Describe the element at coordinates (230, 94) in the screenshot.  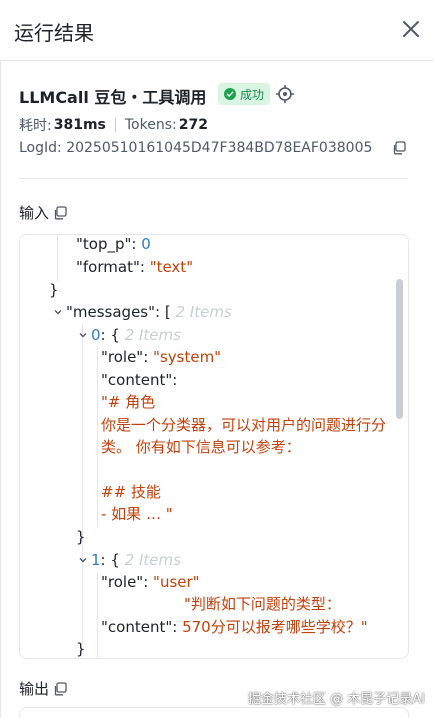
I see `check-circle-icon` at that location.